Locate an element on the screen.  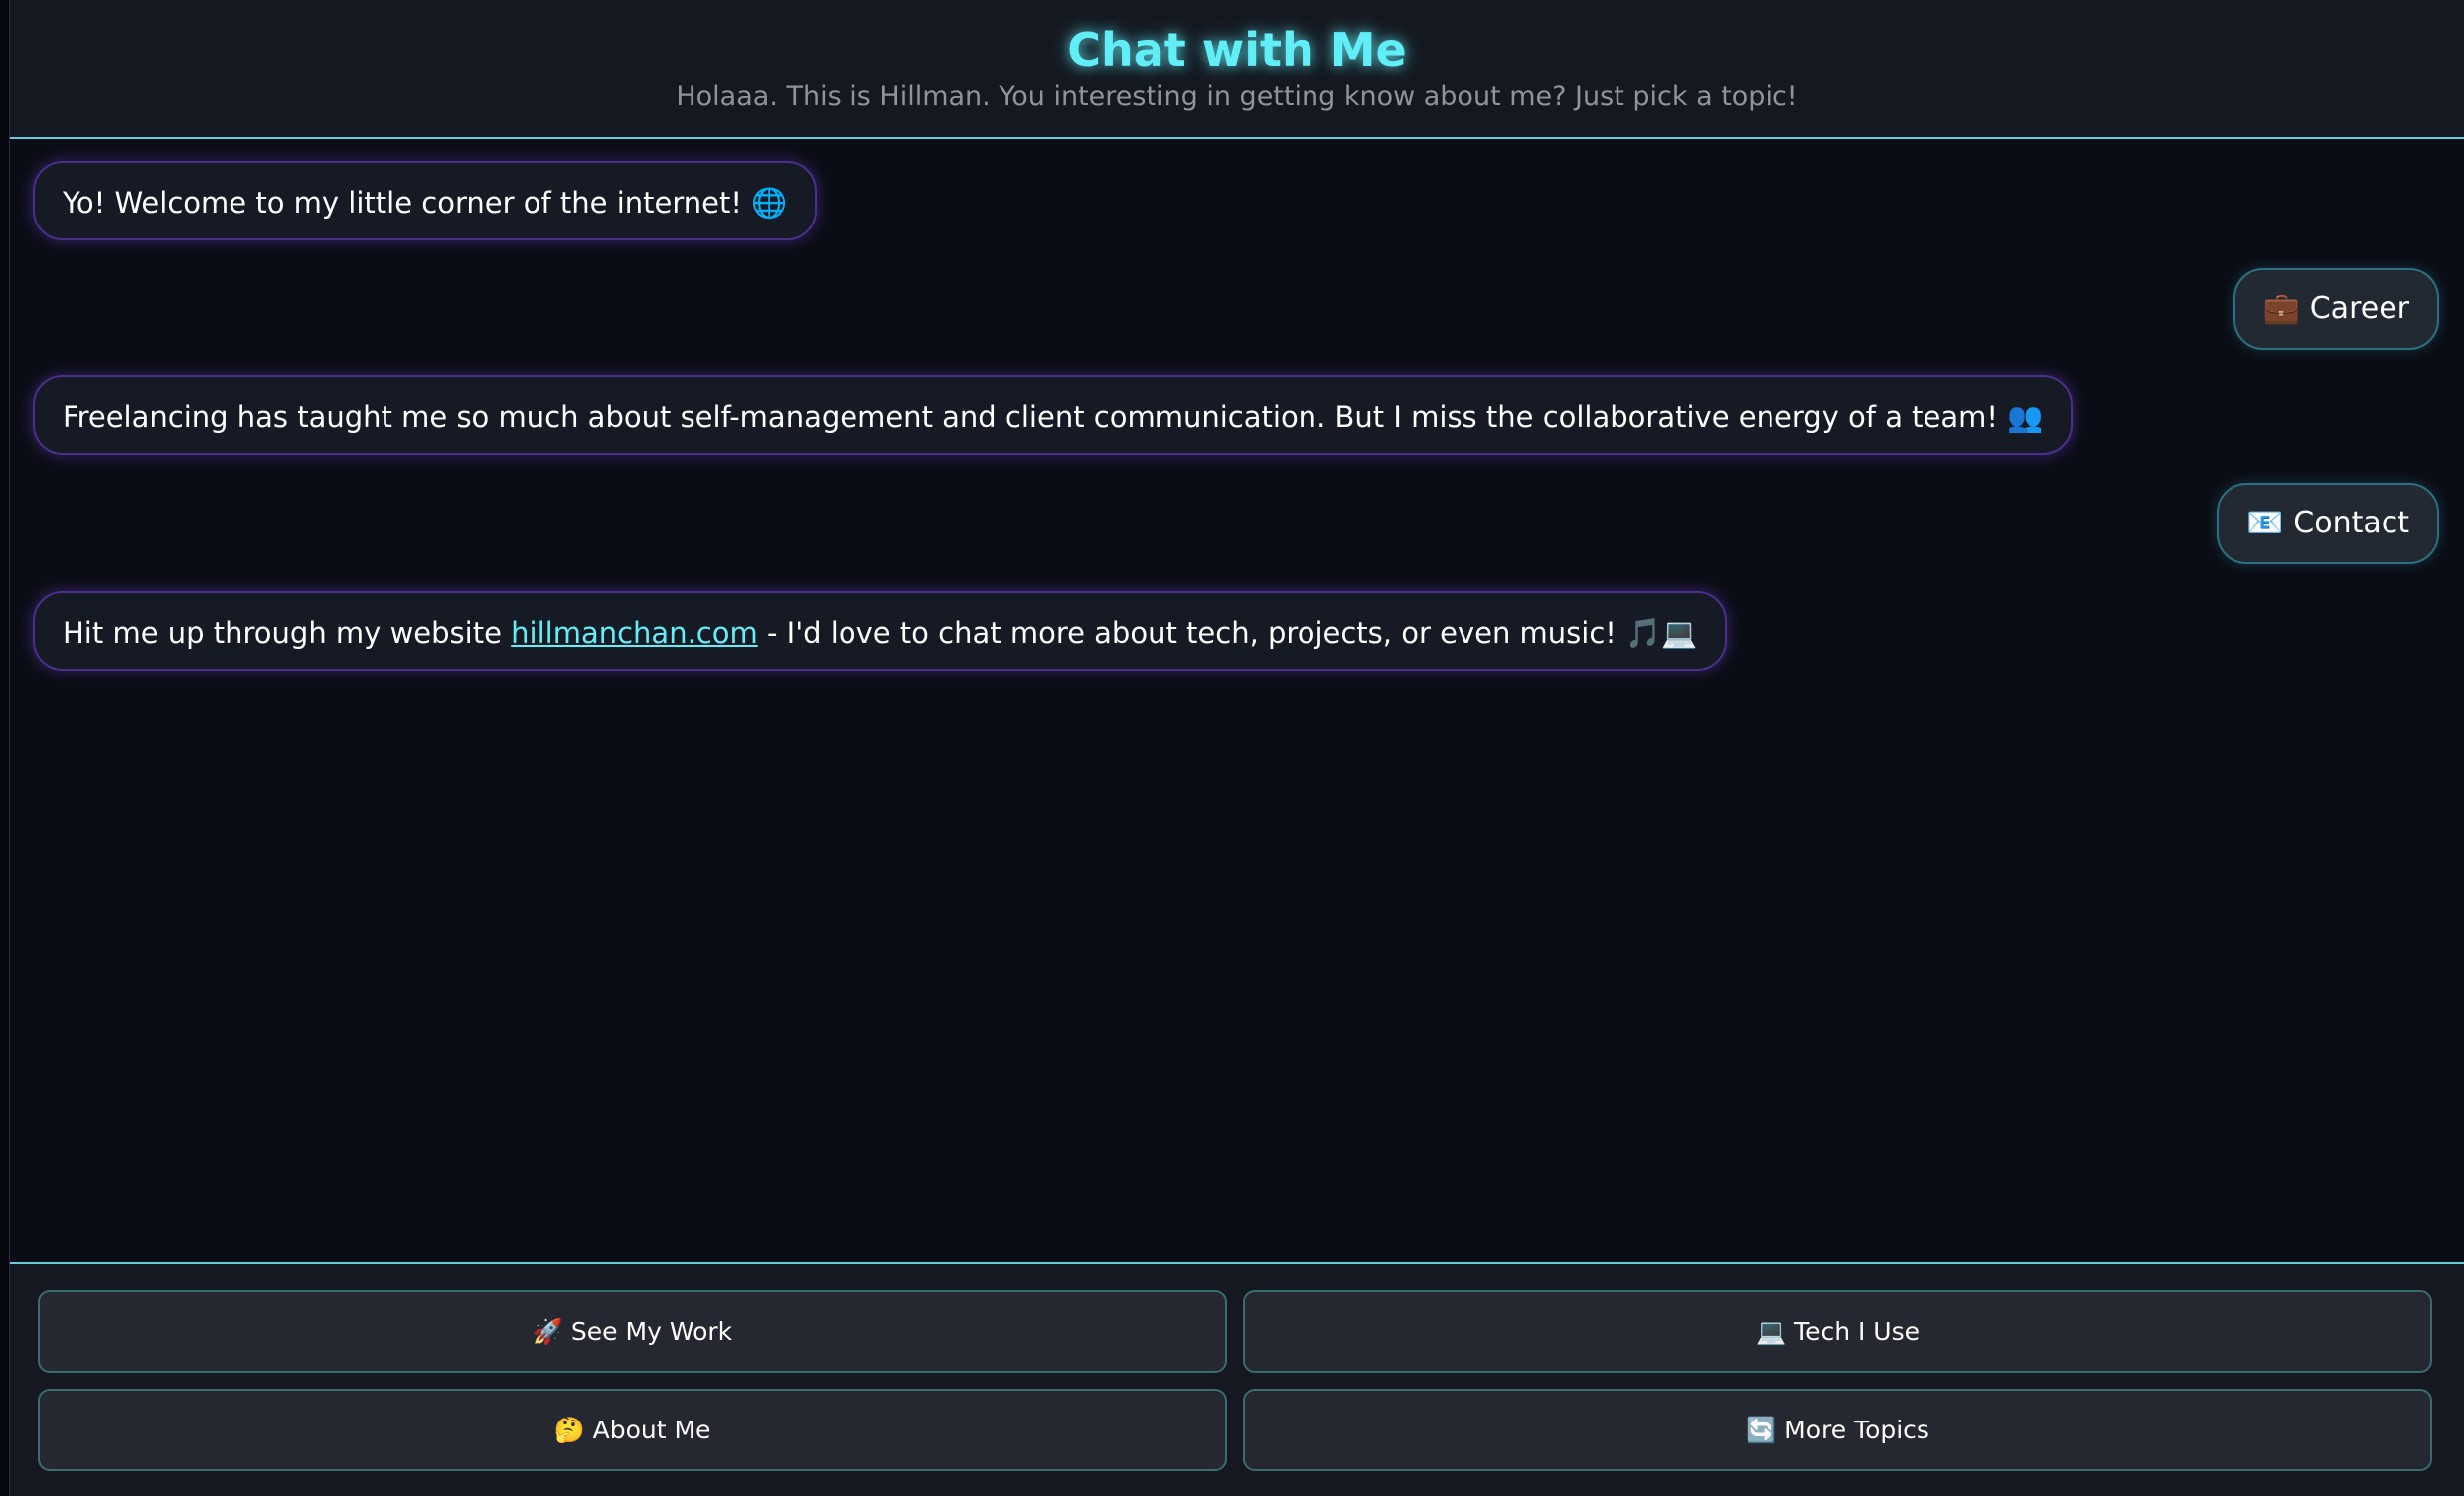
message-text-prefix: Hit me up through my website is located at coordinates (287, 633).